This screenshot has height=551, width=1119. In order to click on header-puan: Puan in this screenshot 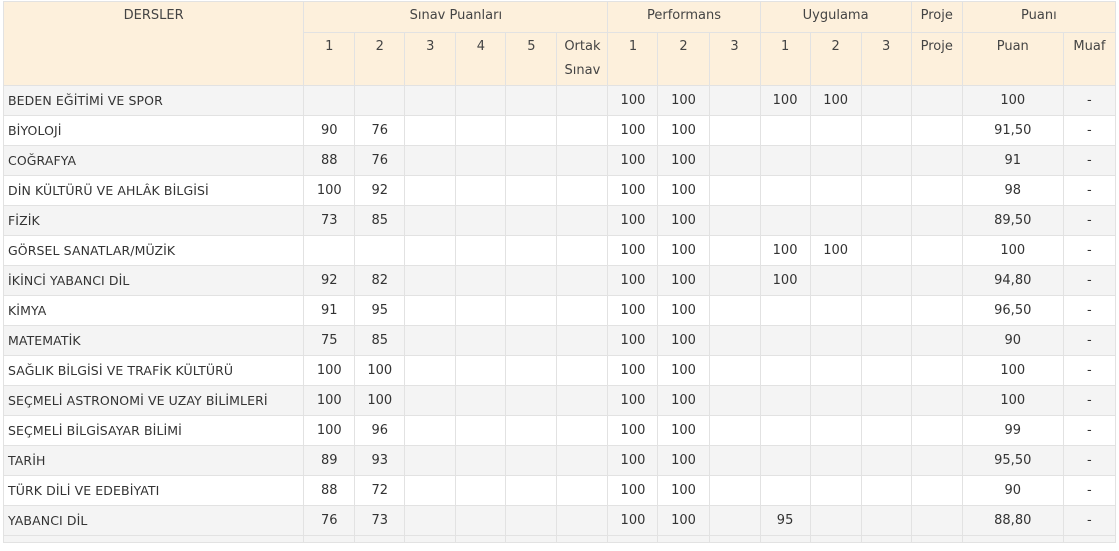, I will do `click(1012, 59)`.